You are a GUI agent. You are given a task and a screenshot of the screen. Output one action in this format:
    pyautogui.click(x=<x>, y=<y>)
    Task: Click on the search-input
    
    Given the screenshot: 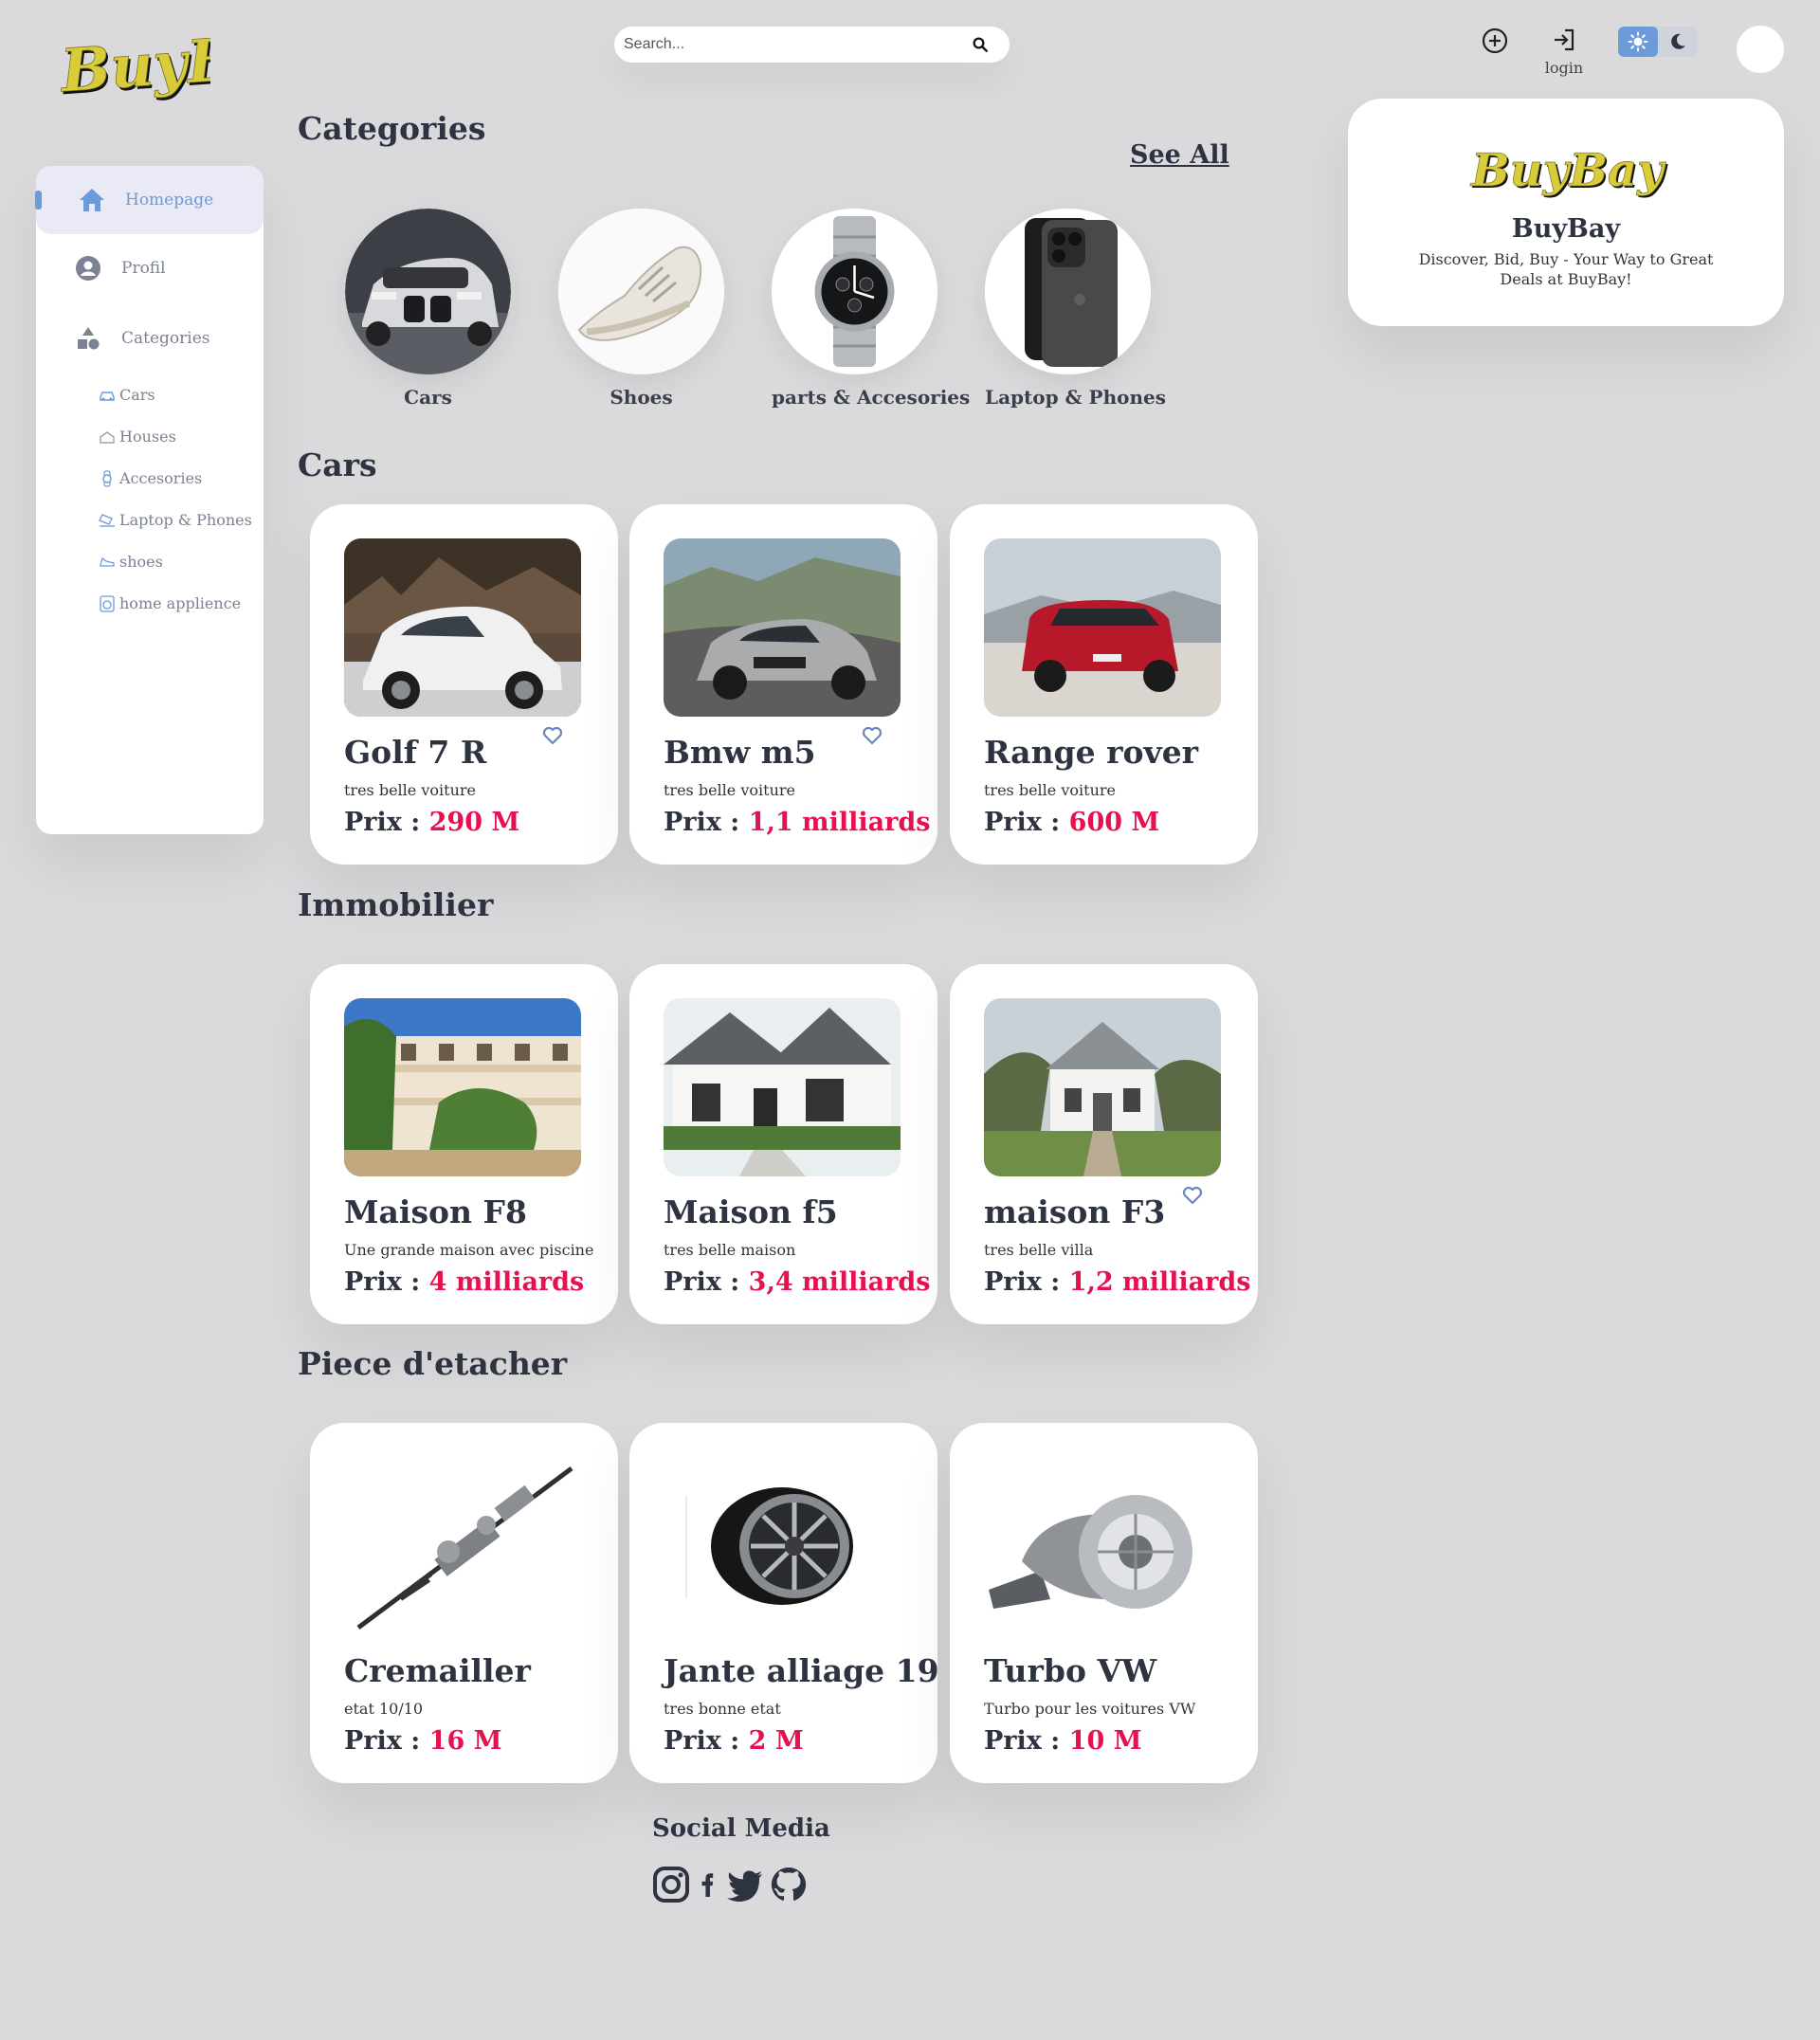 What is the action you would take?
    pyautogui.click(x=798, y=45)
    